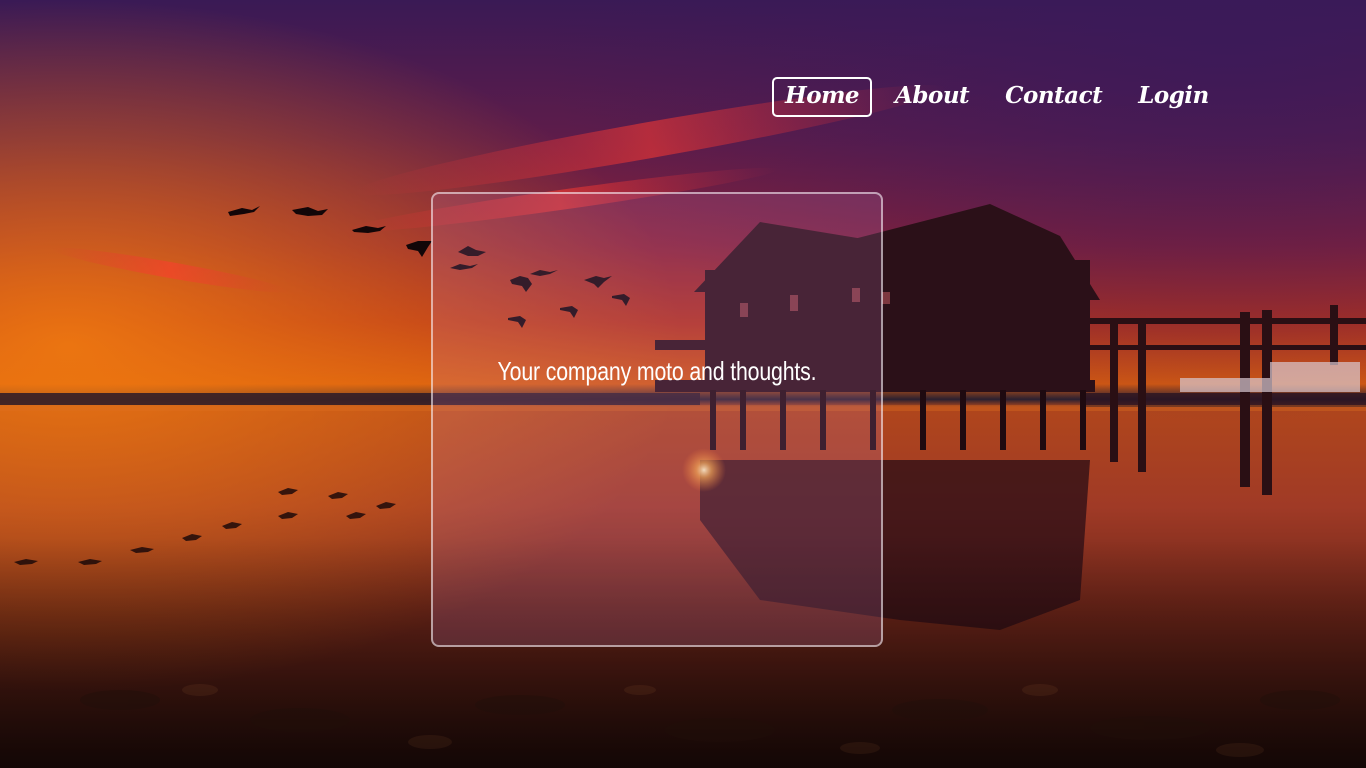 This screenshot has width=1366, height=768. Describe the element at coordinates (822, 97) in the screenshot. I see `nav-home-link: Home` at that location.